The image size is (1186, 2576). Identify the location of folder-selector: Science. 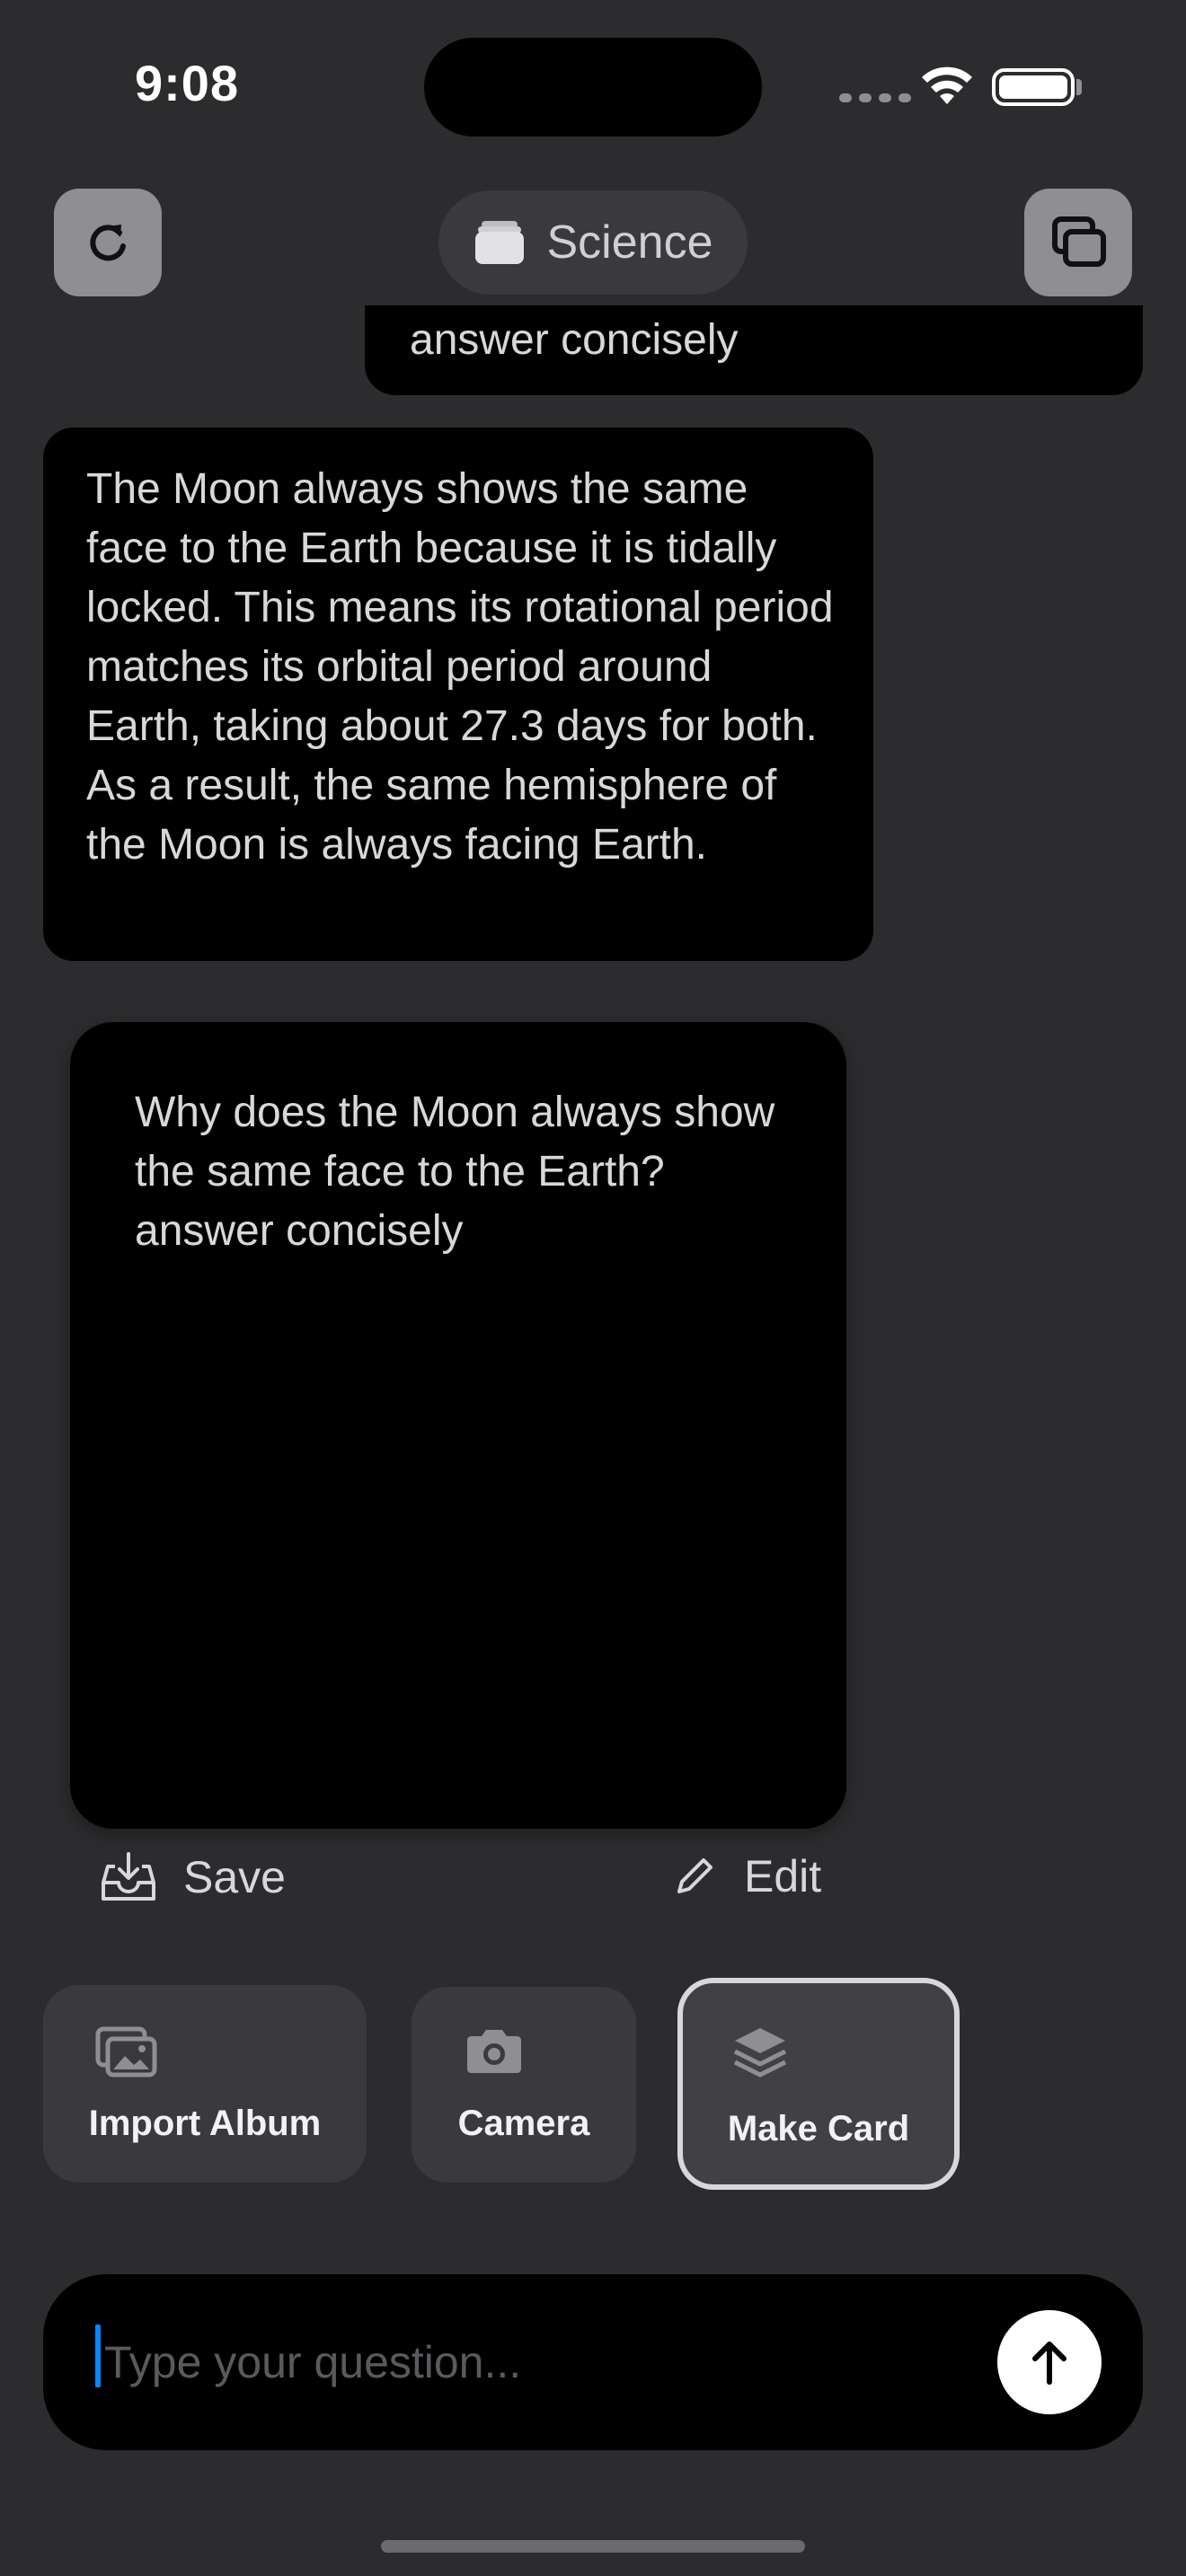
(593, 242).